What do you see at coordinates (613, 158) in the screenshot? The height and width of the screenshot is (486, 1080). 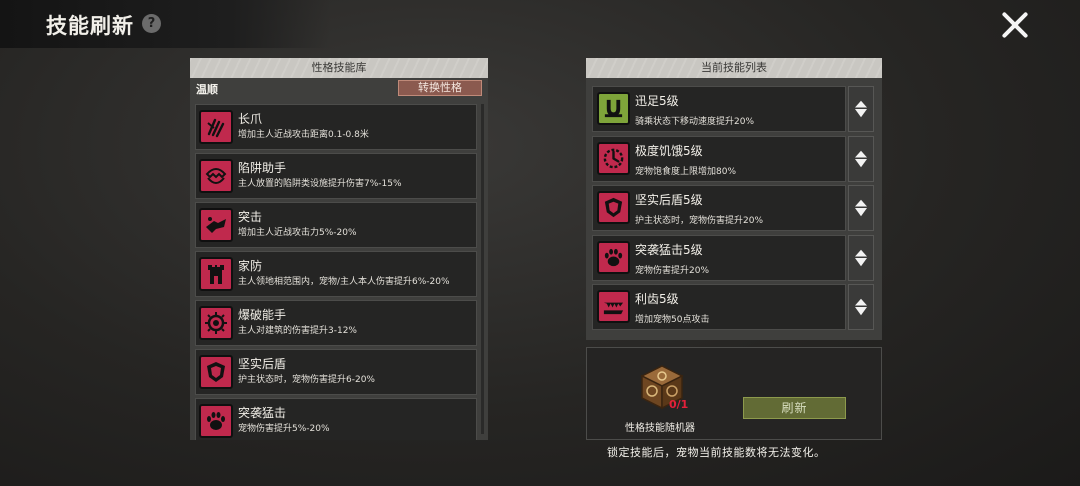 I see `hunger-gauge-icon` at bounding box center [613, 158].